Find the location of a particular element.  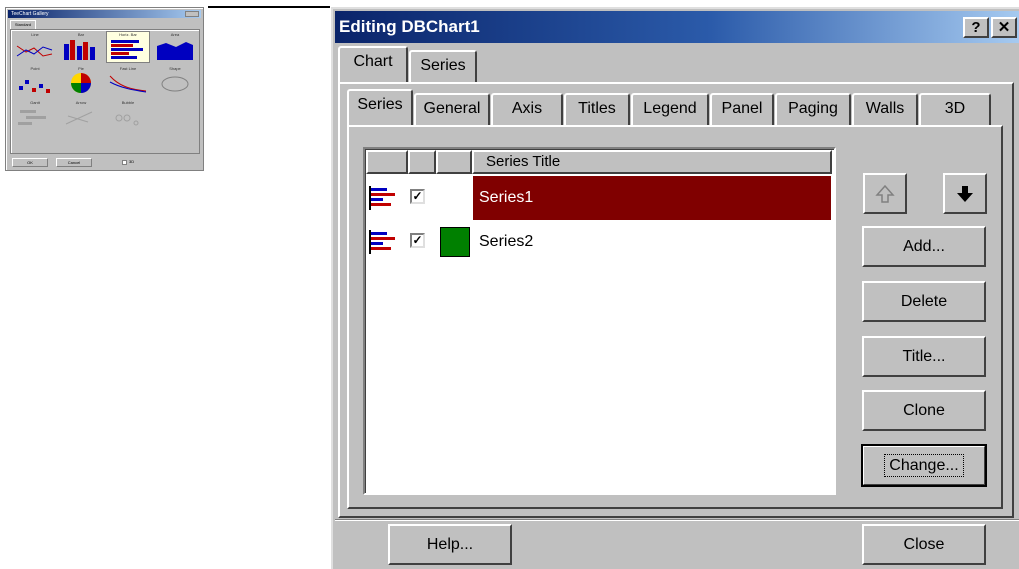

tab-3d: 3D is located at coordinates (955, 109).